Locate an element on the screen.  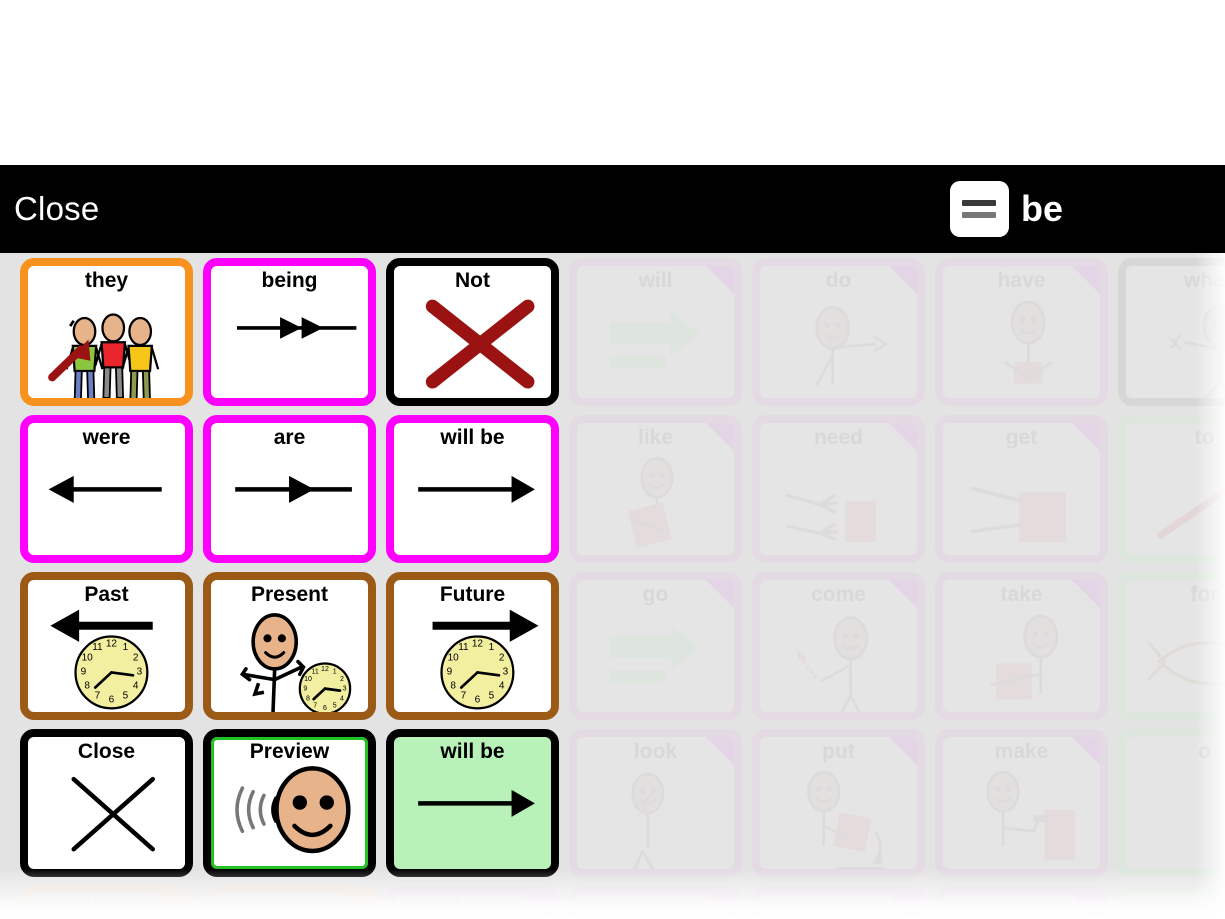
symbol-cell-they: they is located at coordinates (106, 332).